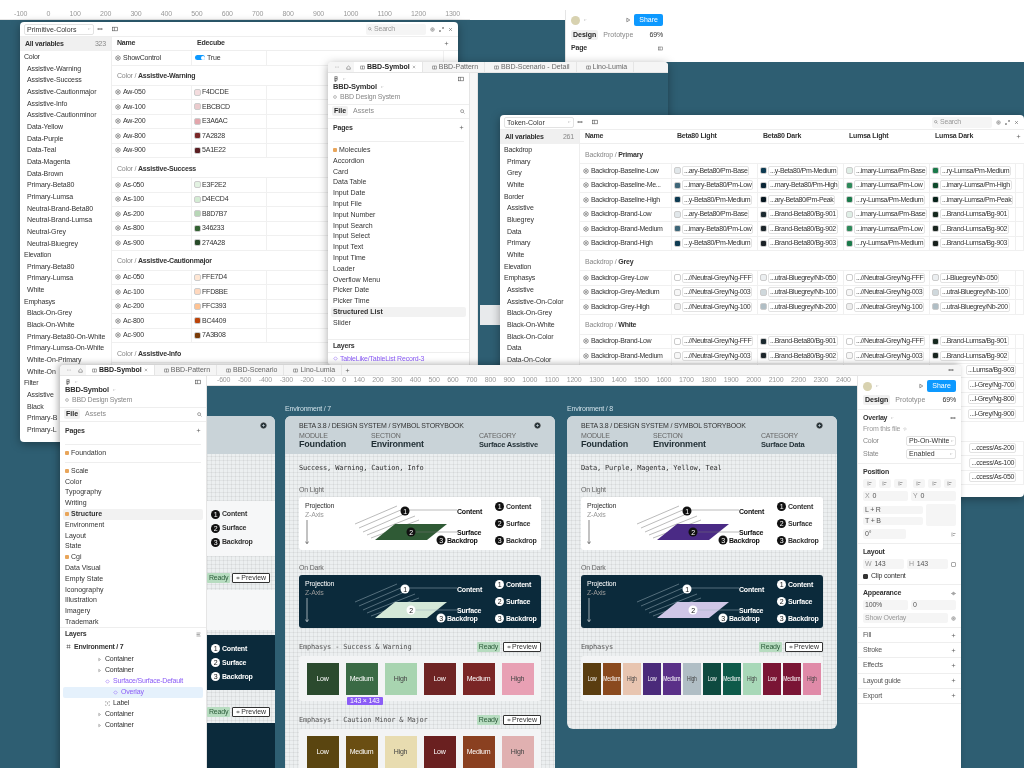 Image resolution: width=1024 pixels, height=768 pixels. Describe the element at coordinates (198, 634) in the screenshot. I see `collapse-icon` at that location.